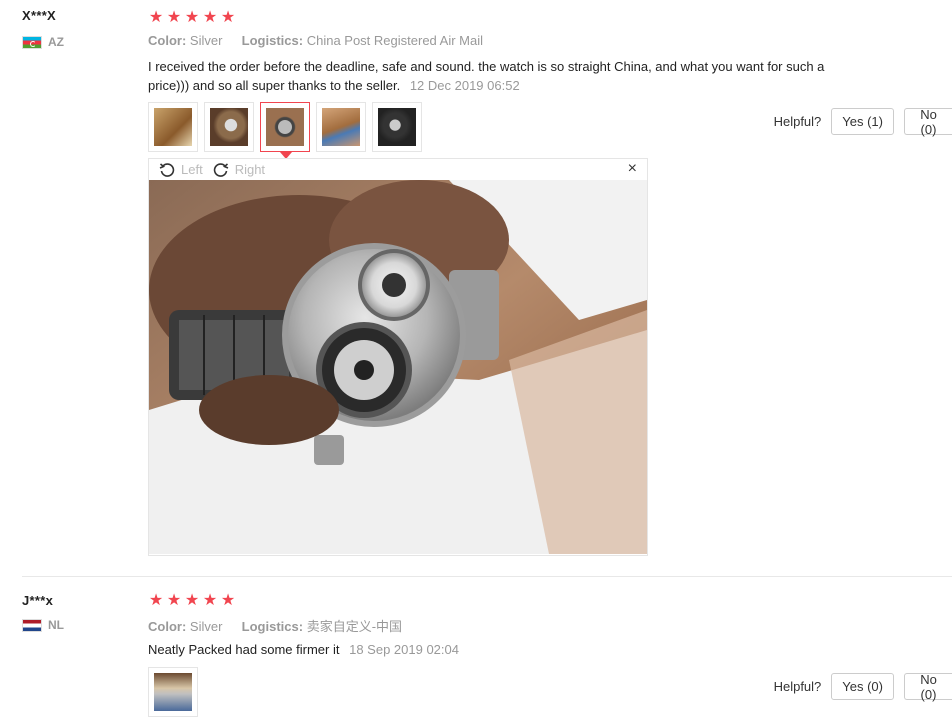 The height and width of the screenshot is (728, 952). What do you see at coordinates (43, 42) in the screenshot?
I see `reviewer-country: AZ` at bounding box center [43, 42].